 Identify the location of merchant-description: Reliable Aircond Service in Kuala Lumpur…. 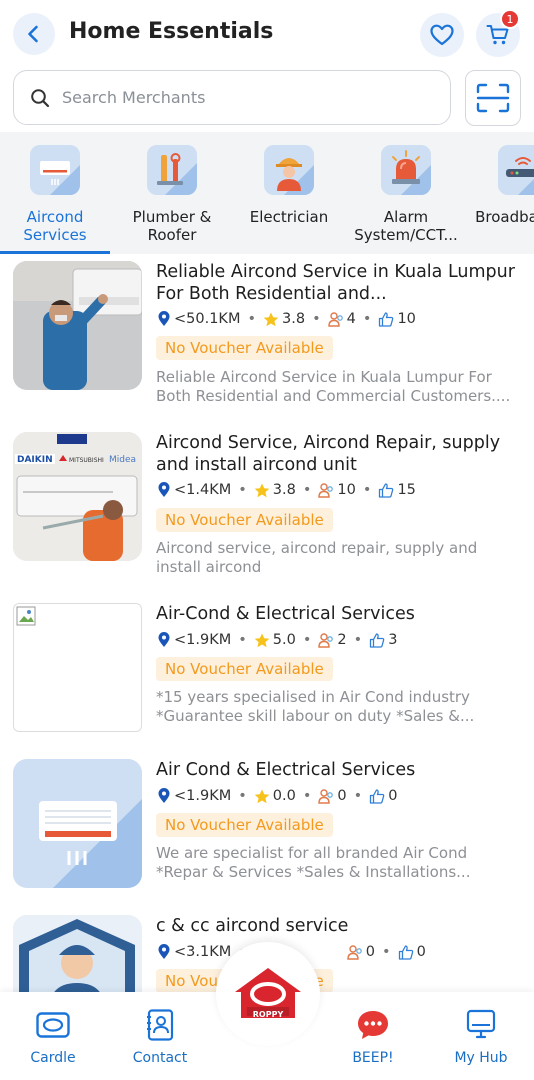
(333, 386).